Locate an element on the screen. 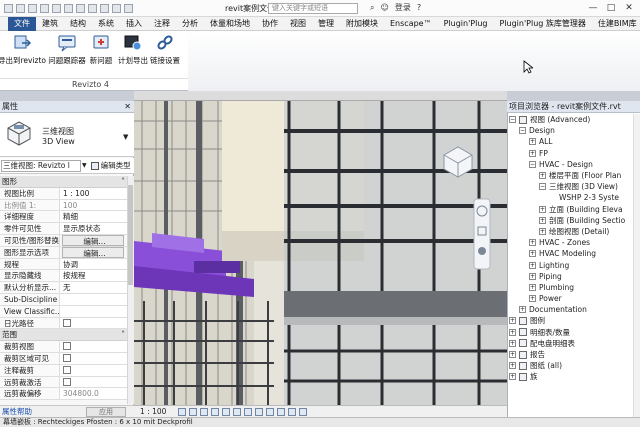  temporary-hide-icon is located at coordinates (270, 411).